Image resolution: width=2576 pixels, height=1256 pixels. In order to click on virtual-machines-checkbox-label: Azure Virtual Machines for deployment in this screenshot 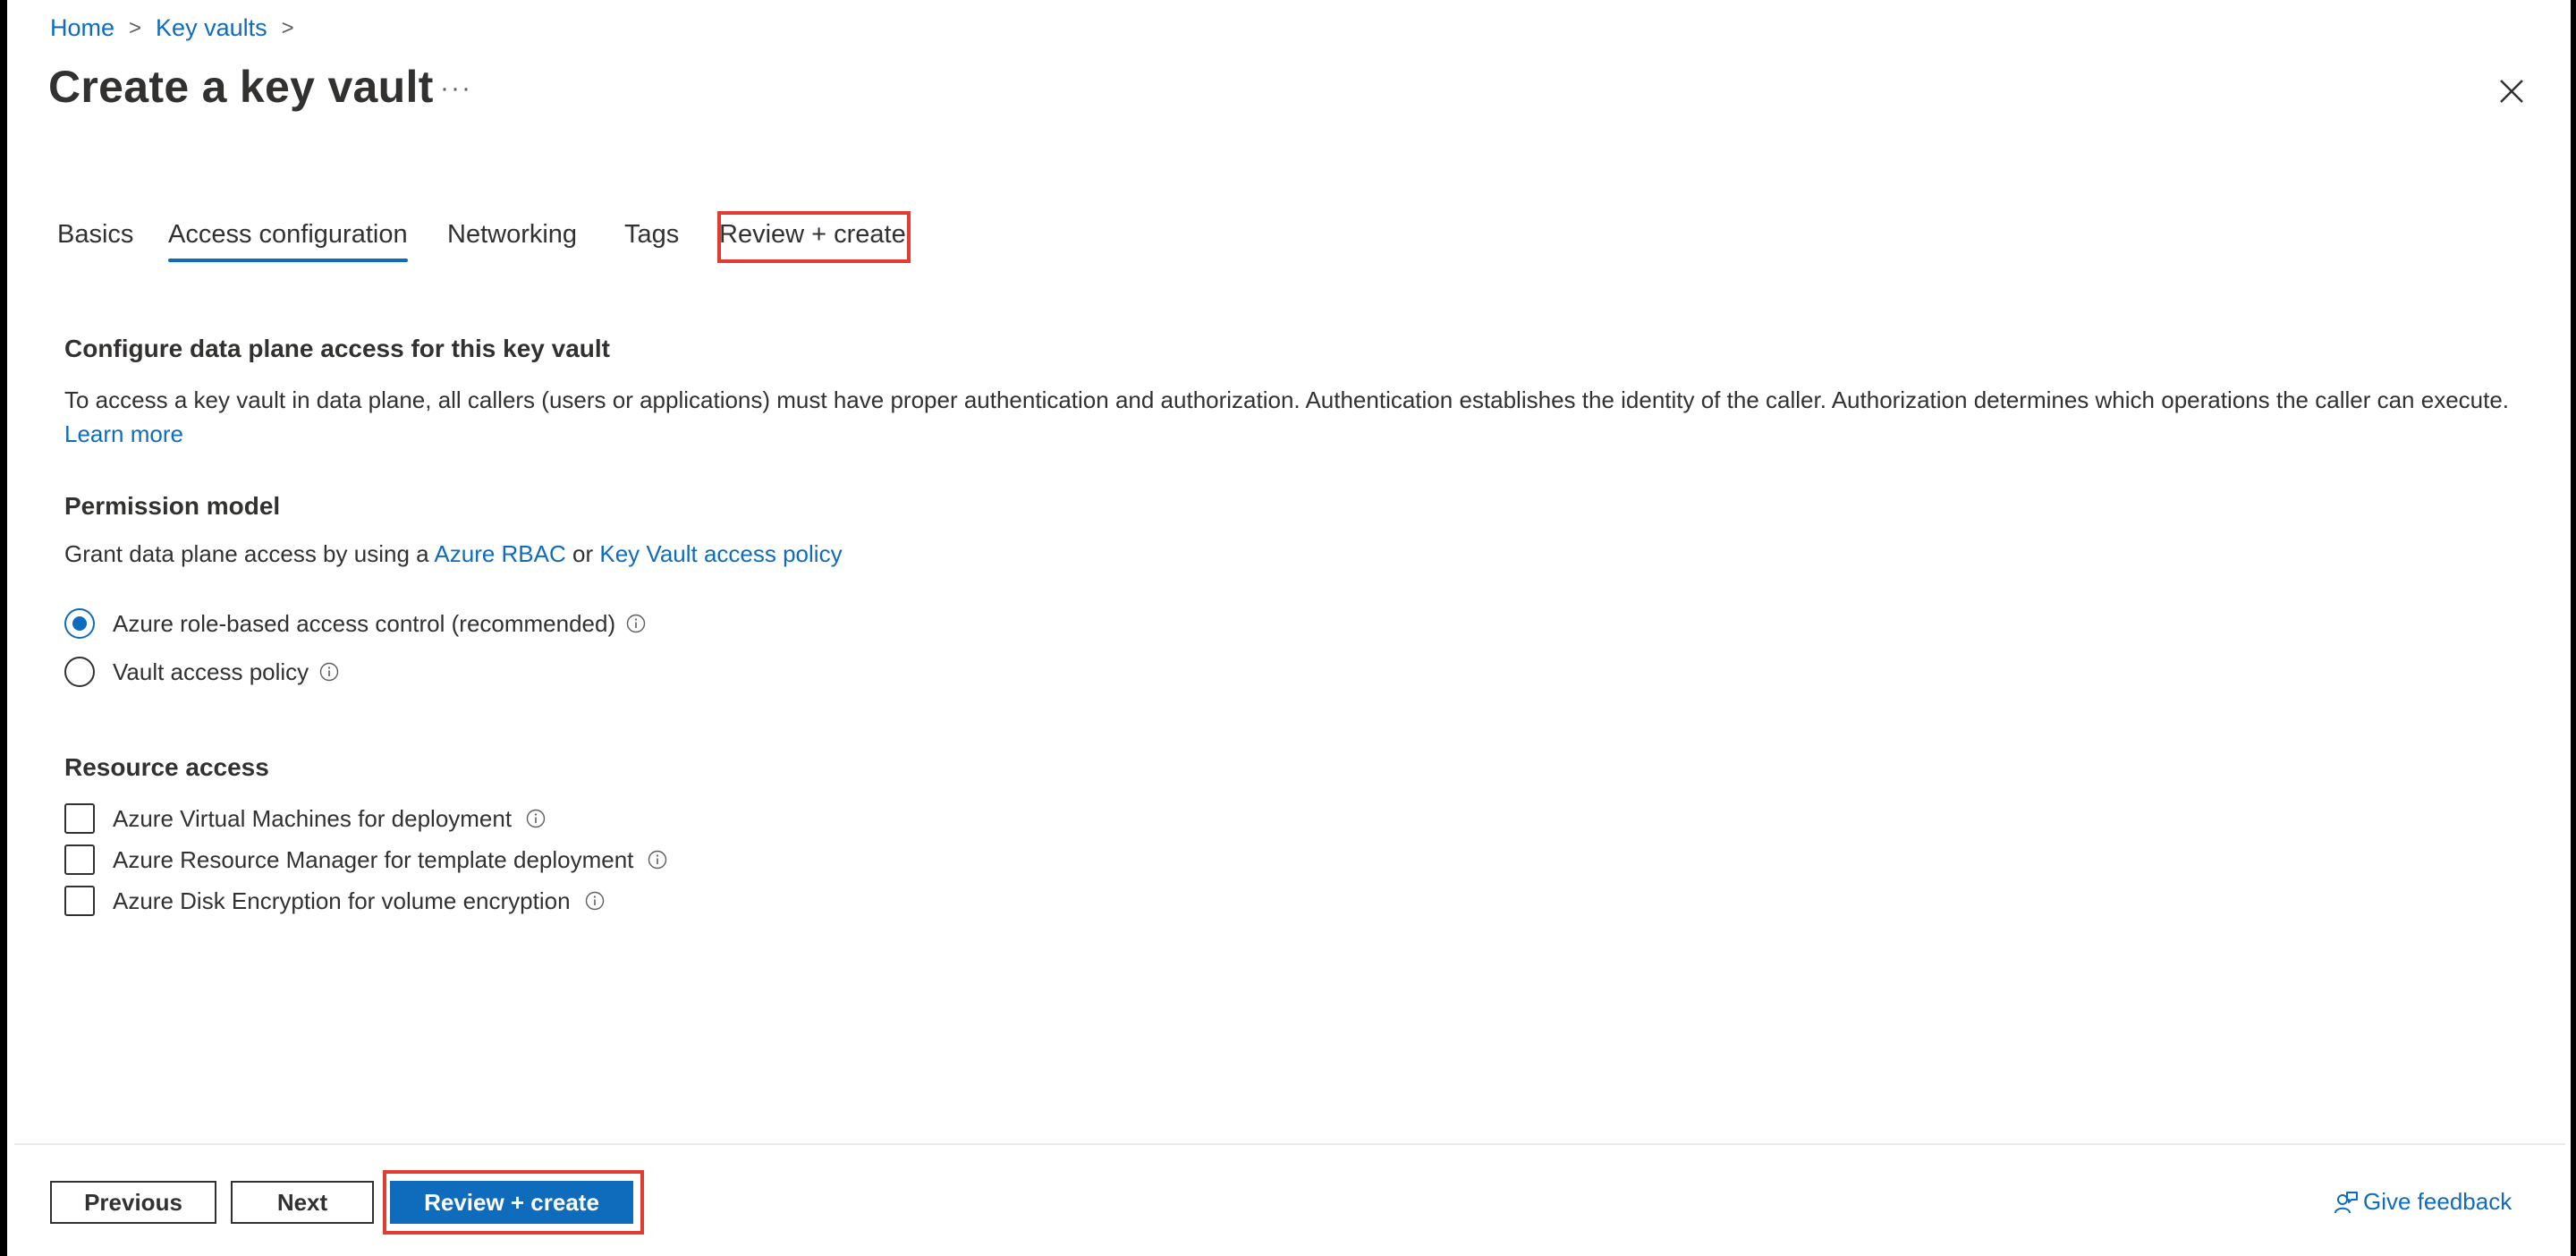, I will do `click(313, 818)`.